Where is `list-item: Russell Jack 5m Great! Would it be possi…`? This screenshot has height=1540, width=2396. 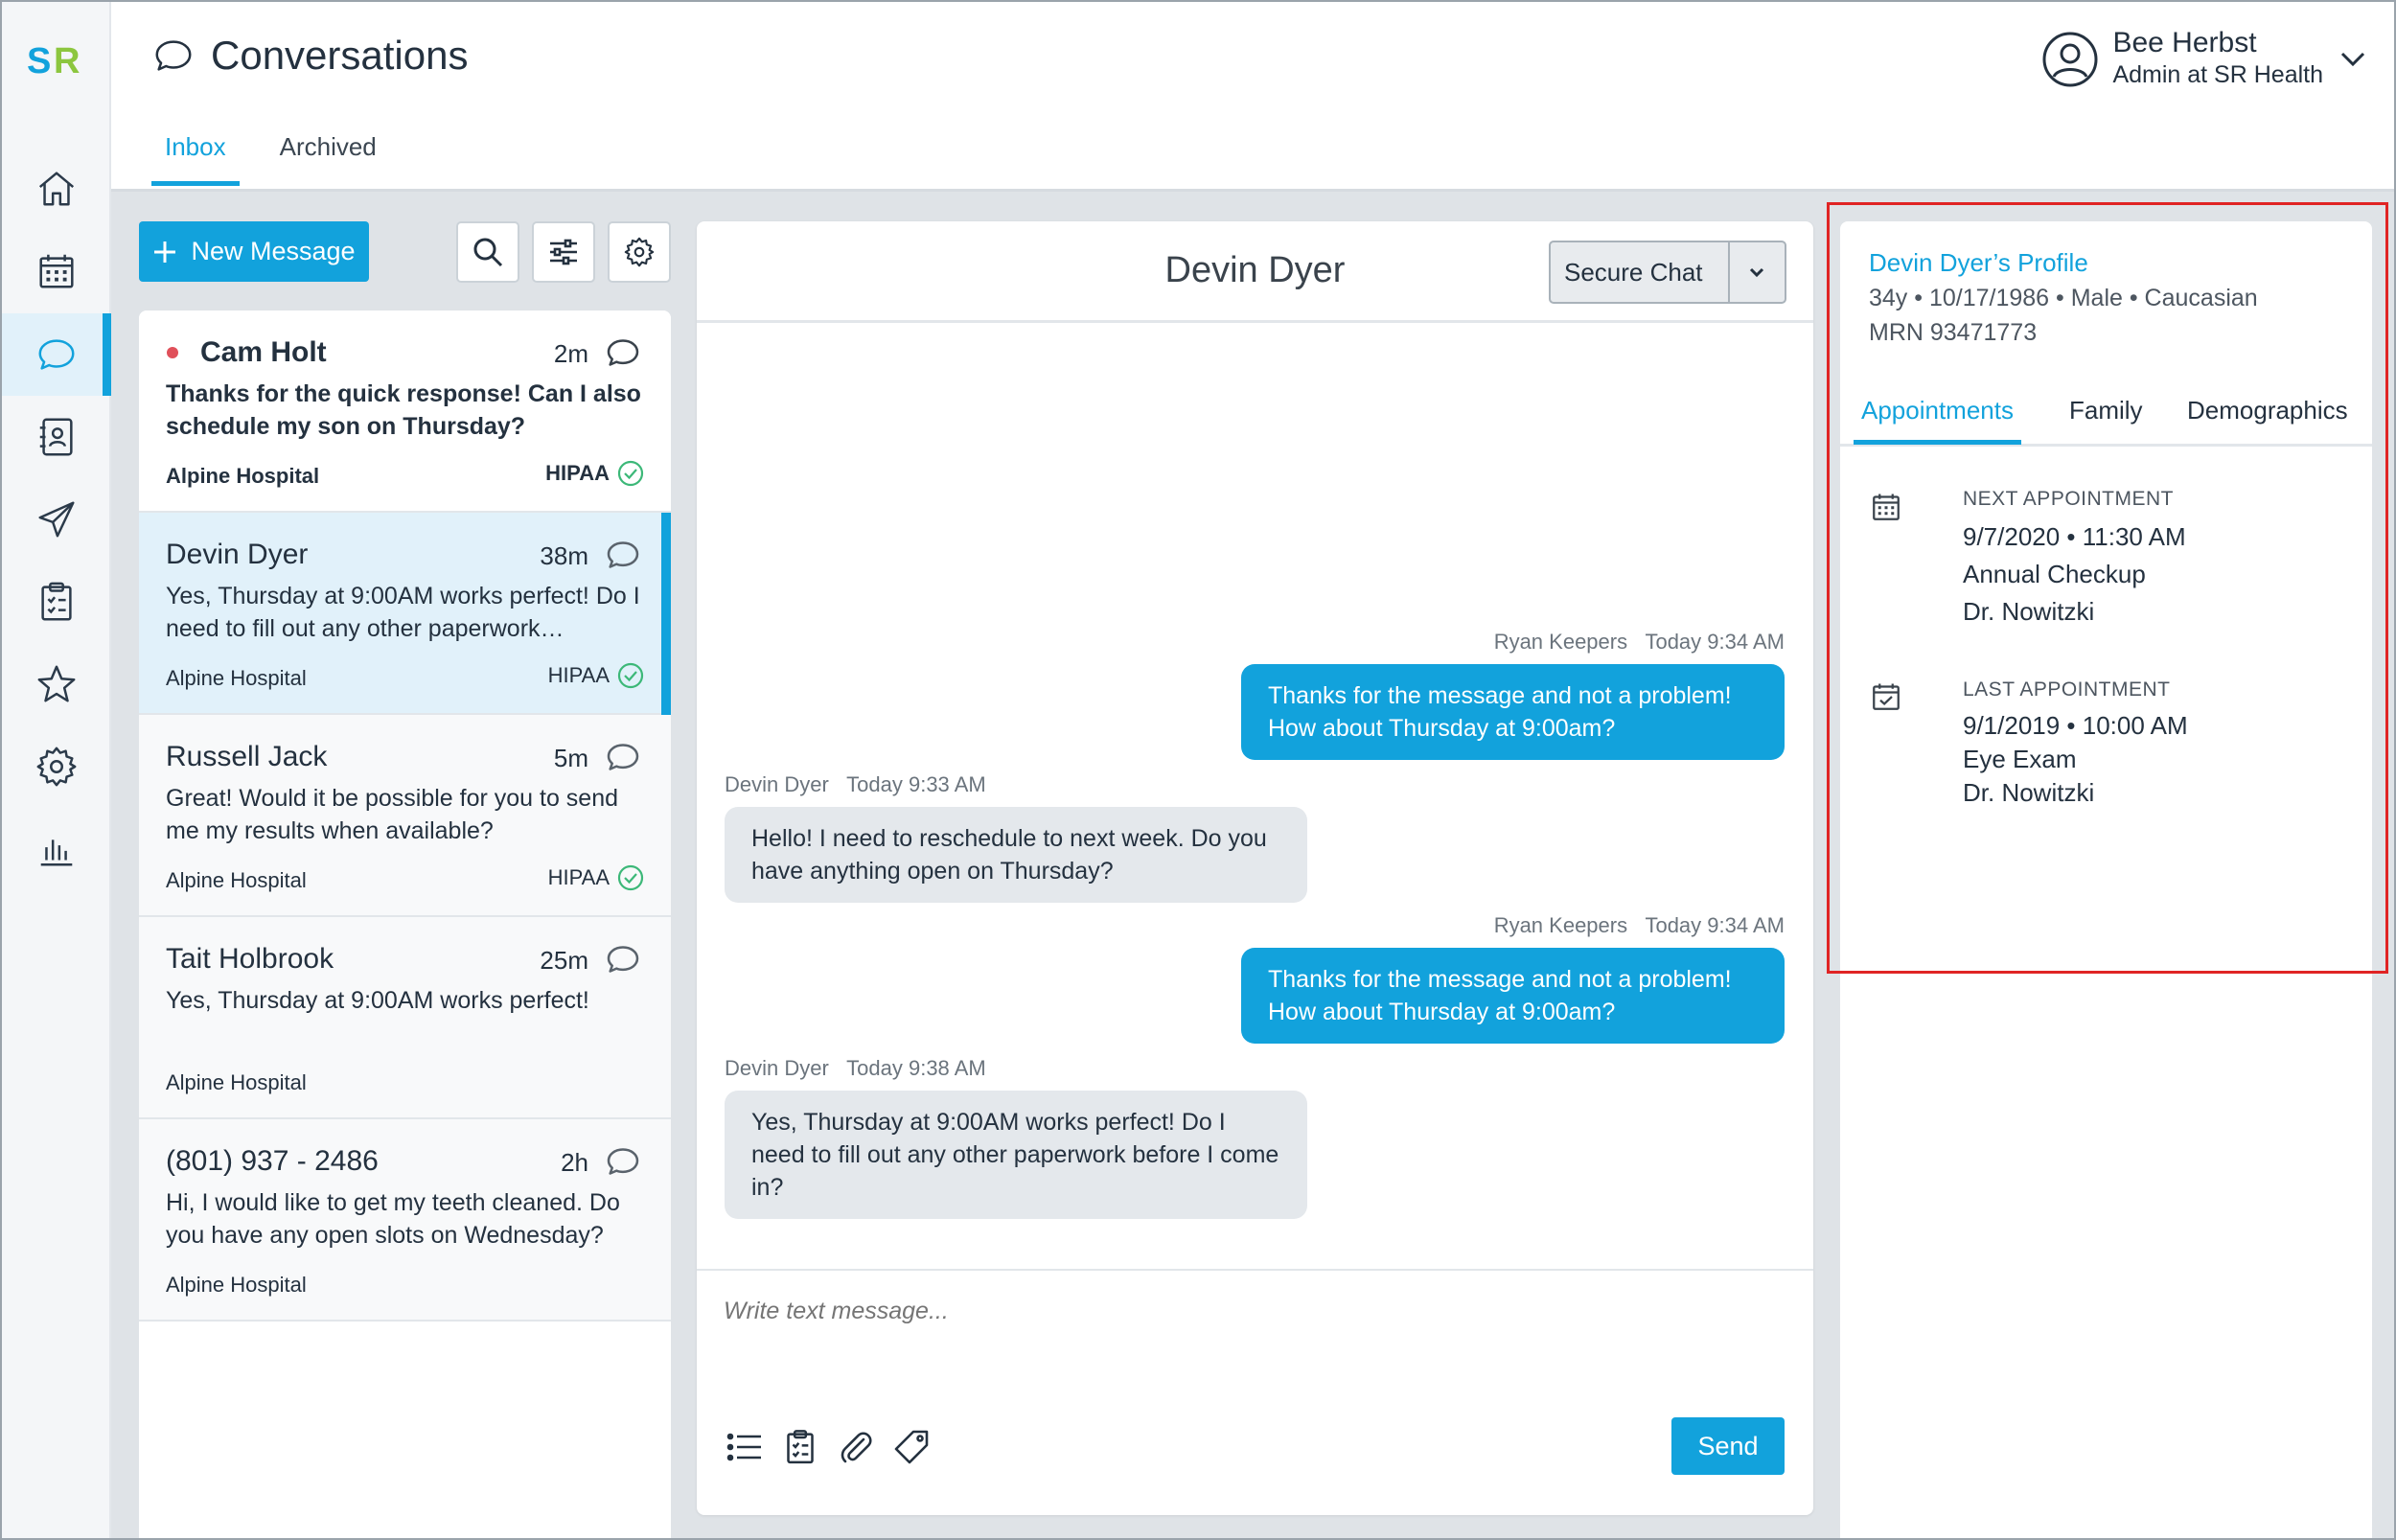 list-item: Russell Jack 5m Great! Would it be possi… is located at coordinates (405, 816).